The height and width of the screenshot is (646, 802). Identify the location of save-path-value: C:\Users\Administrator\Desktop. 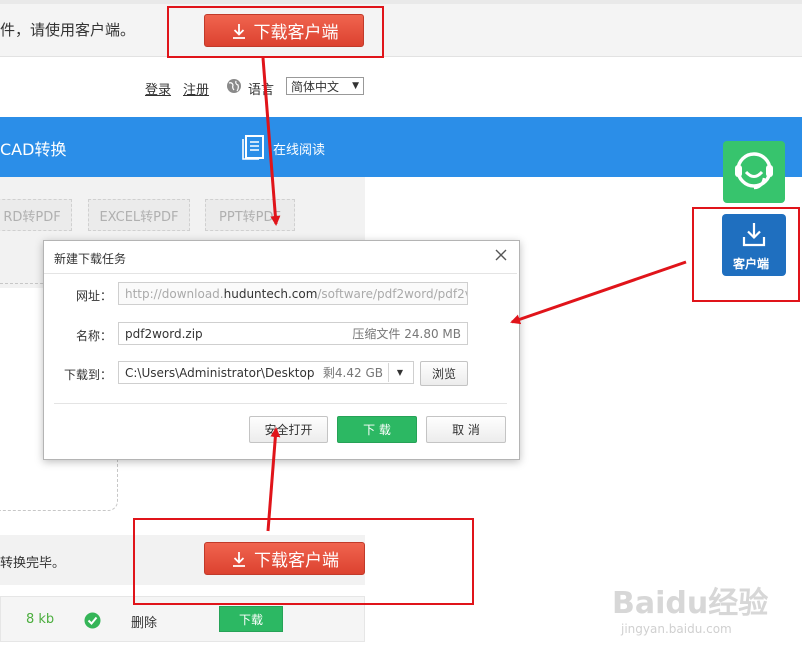
(220, 372).